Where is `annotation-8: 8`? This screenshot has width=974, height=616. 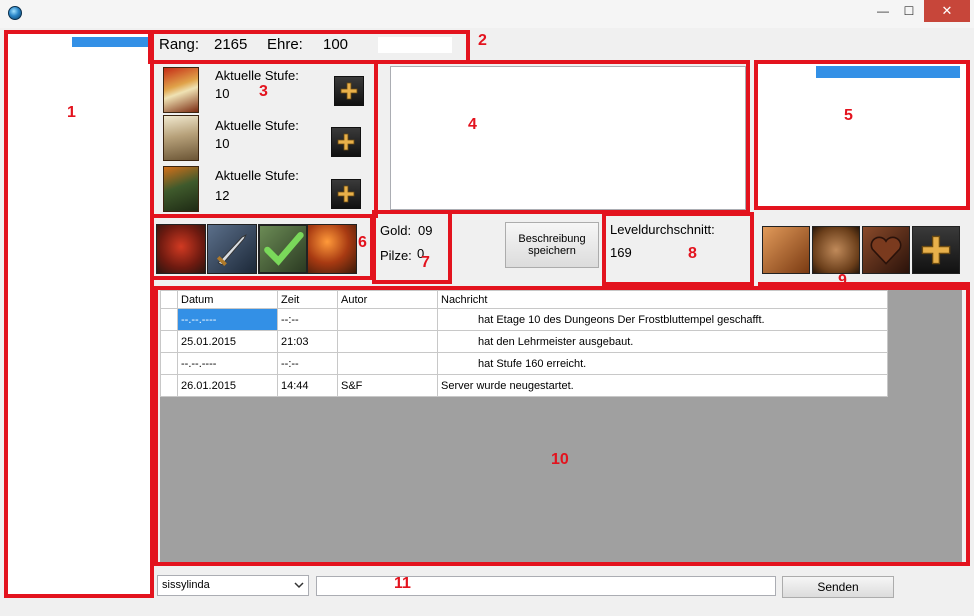
annotation-8: 8 is located at coordinates (692, 253).